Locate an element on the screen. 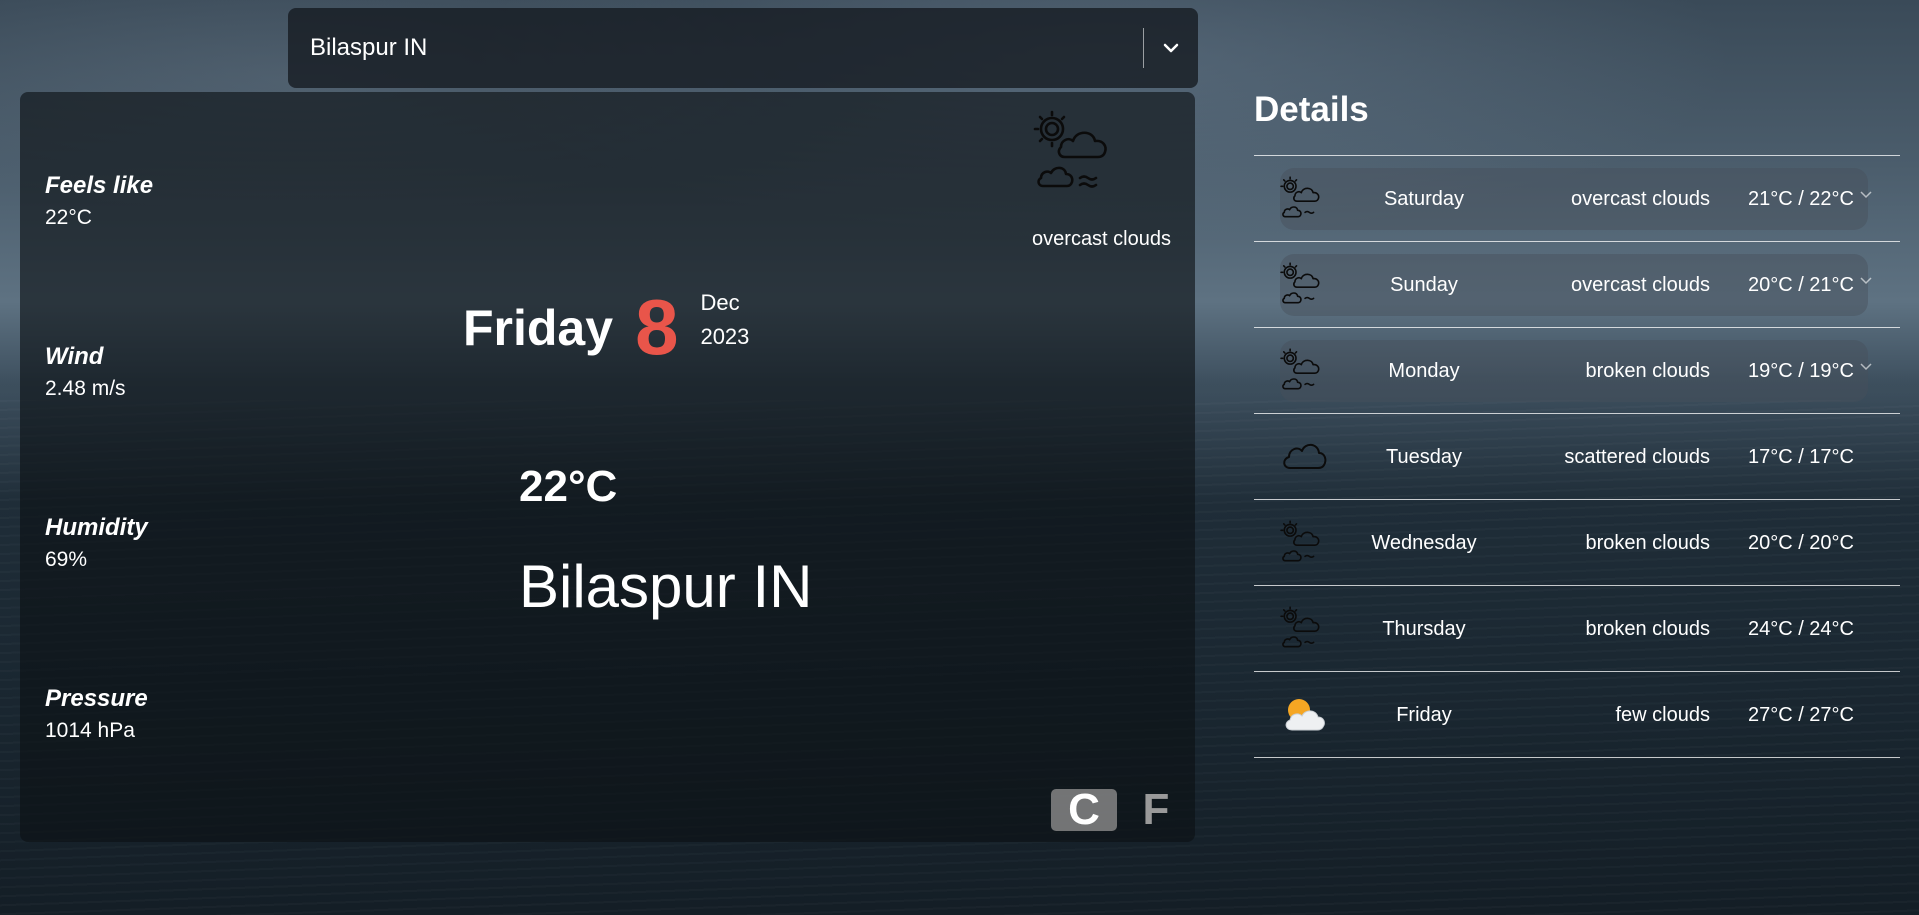 This screenshot has height=915, width=1919. forecast-row: Saturday overcast clouds 21°C / 22°C is located at coordinates (1577, 199).